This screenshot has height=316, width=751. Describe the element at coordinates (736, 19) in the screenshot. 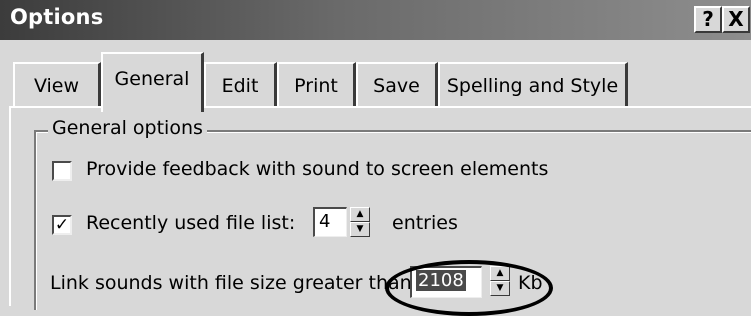

I see `close-button: X` at that location.